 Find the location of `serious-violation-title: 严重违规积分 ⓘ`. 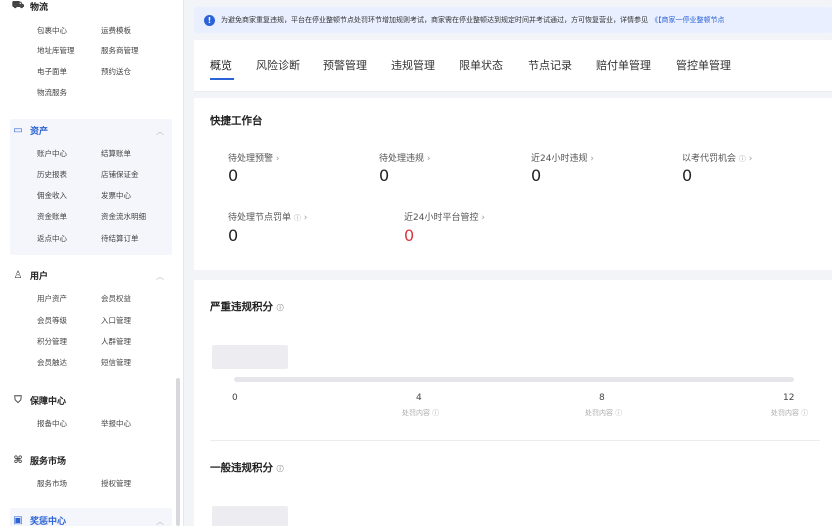

serious-violation-title: 严重违规积分 ⓘ is located at coordinates (247, 306).